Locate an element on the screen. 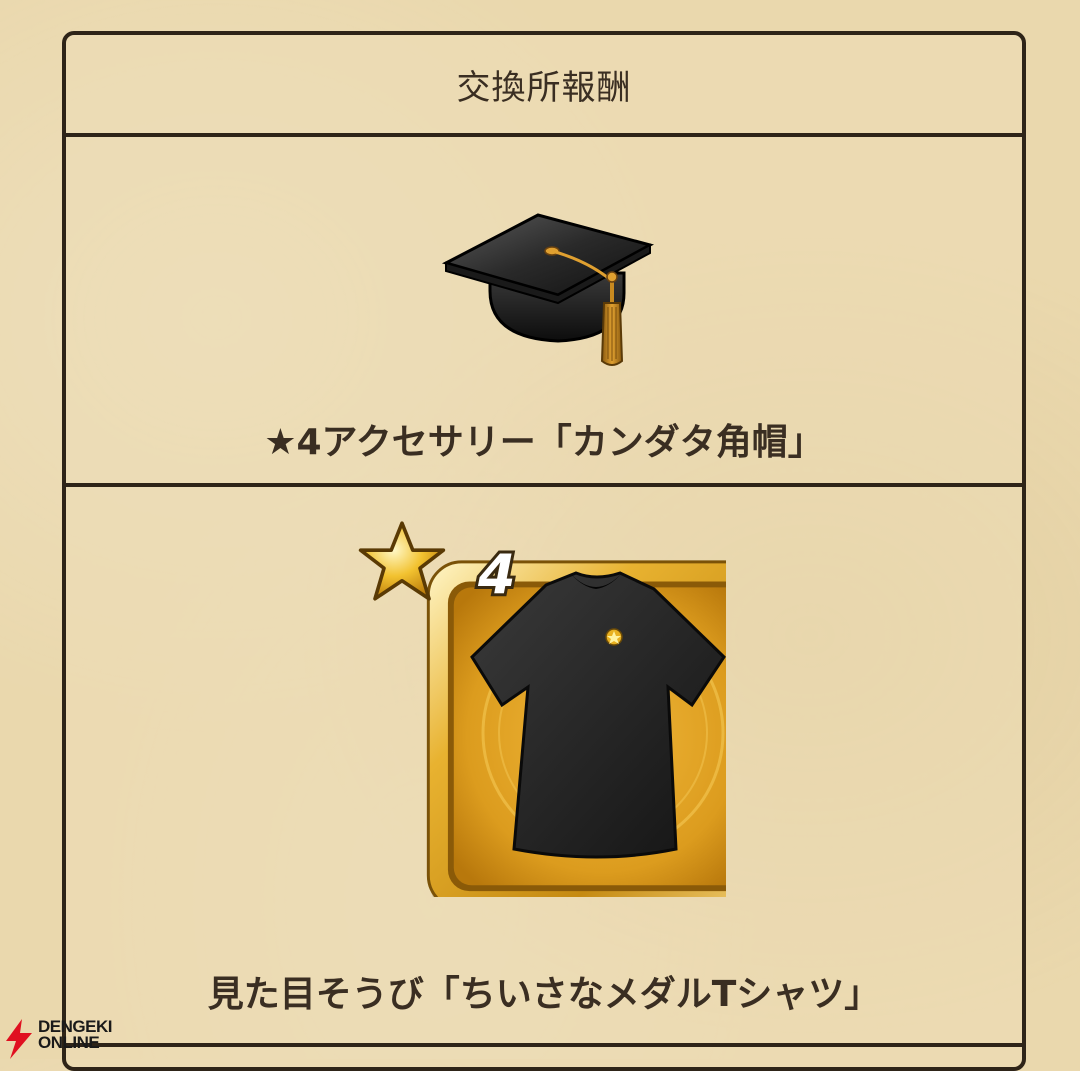  graduation-cap-icon is located at coordinates (548, 288).